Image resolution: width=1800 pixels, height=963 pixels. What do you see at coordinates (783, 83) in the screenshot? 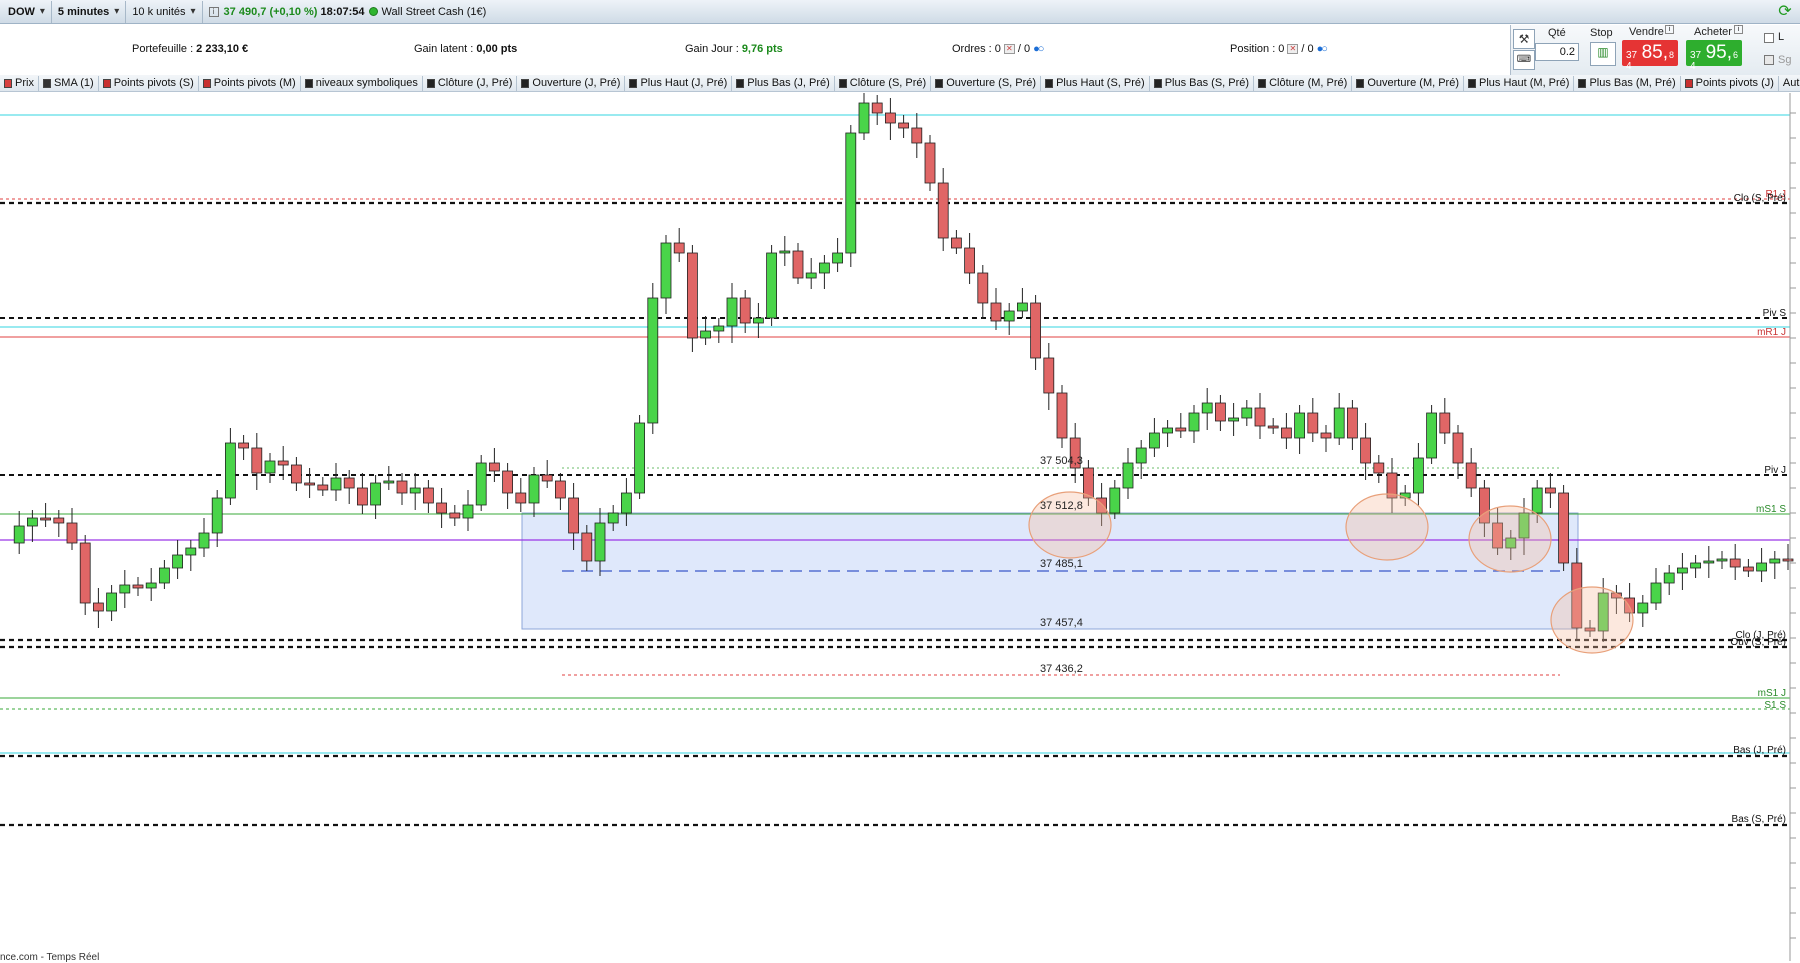
I see `indicator-tab: Plus Bas (J, Pré)` at bounding box center [783, 83].